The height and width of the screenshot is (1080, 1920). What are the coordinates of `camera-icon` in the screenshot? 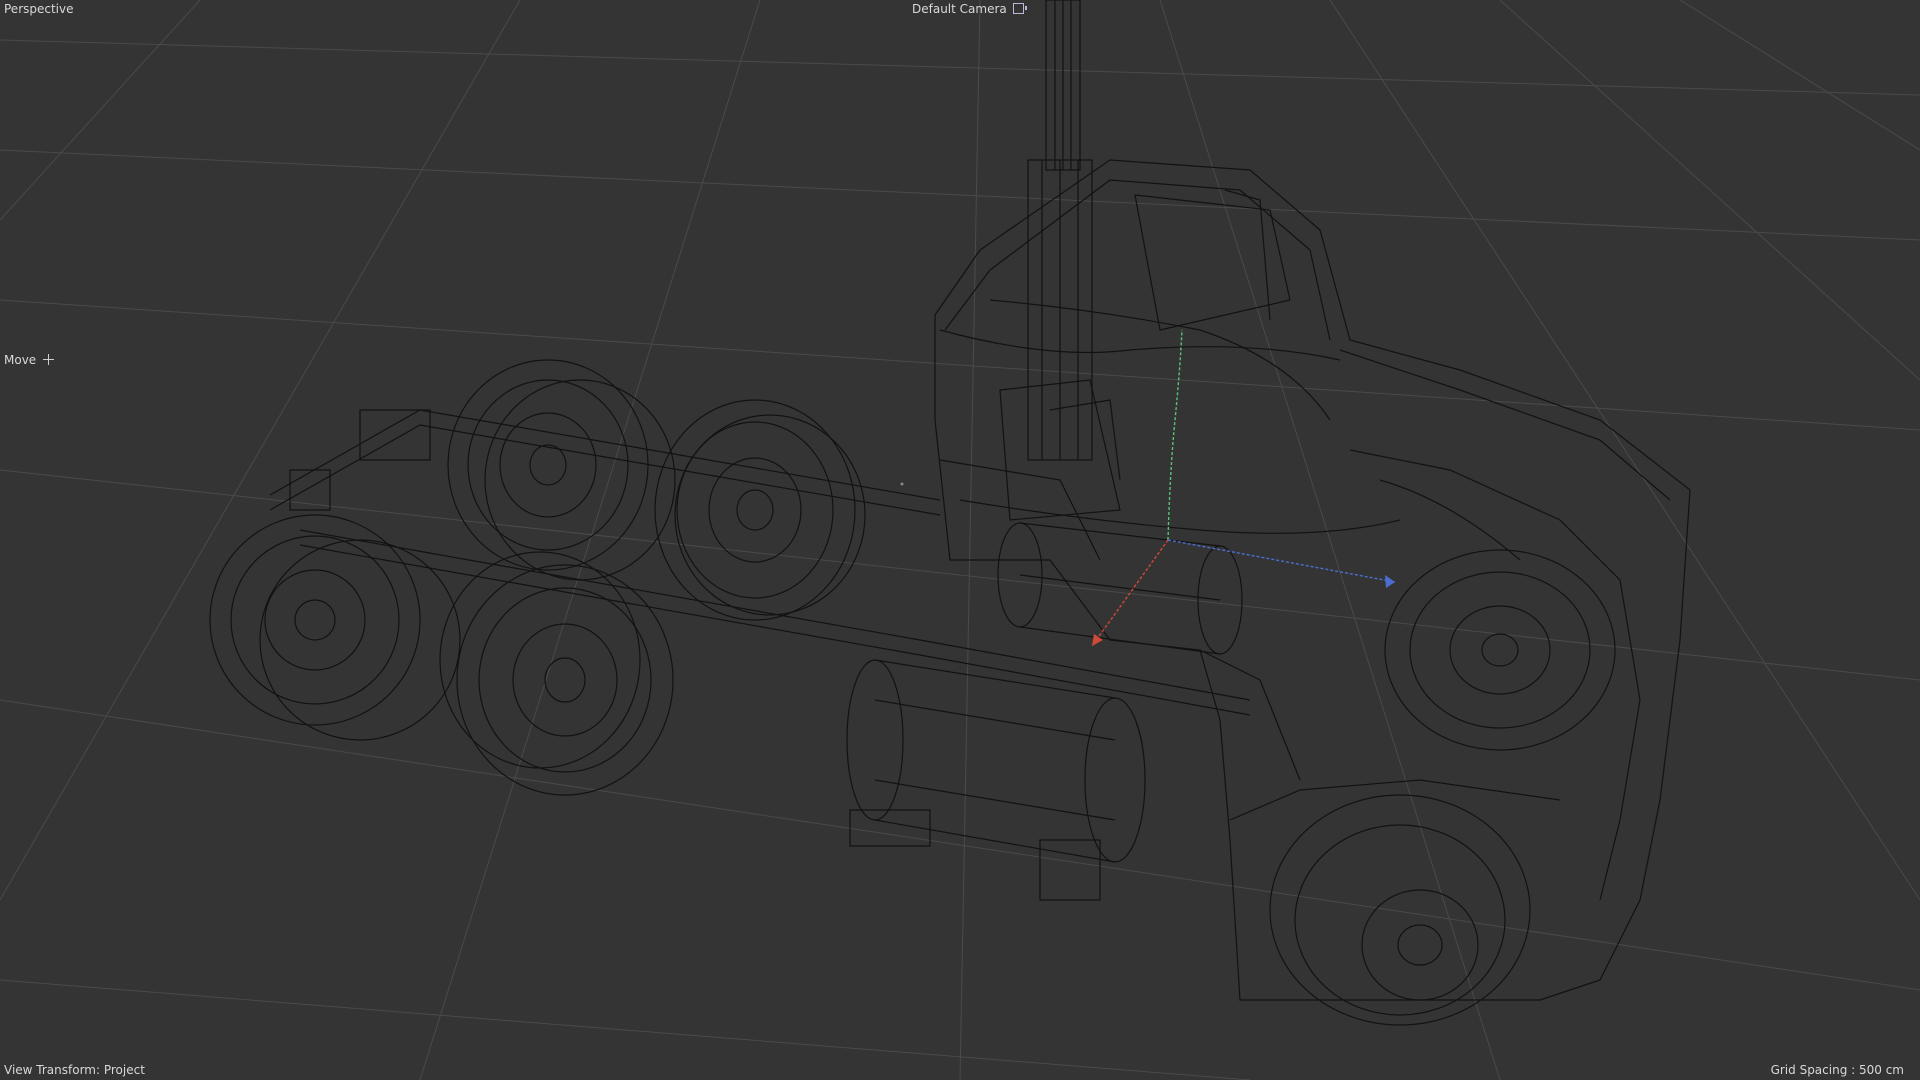 It's located at (1019, 8).